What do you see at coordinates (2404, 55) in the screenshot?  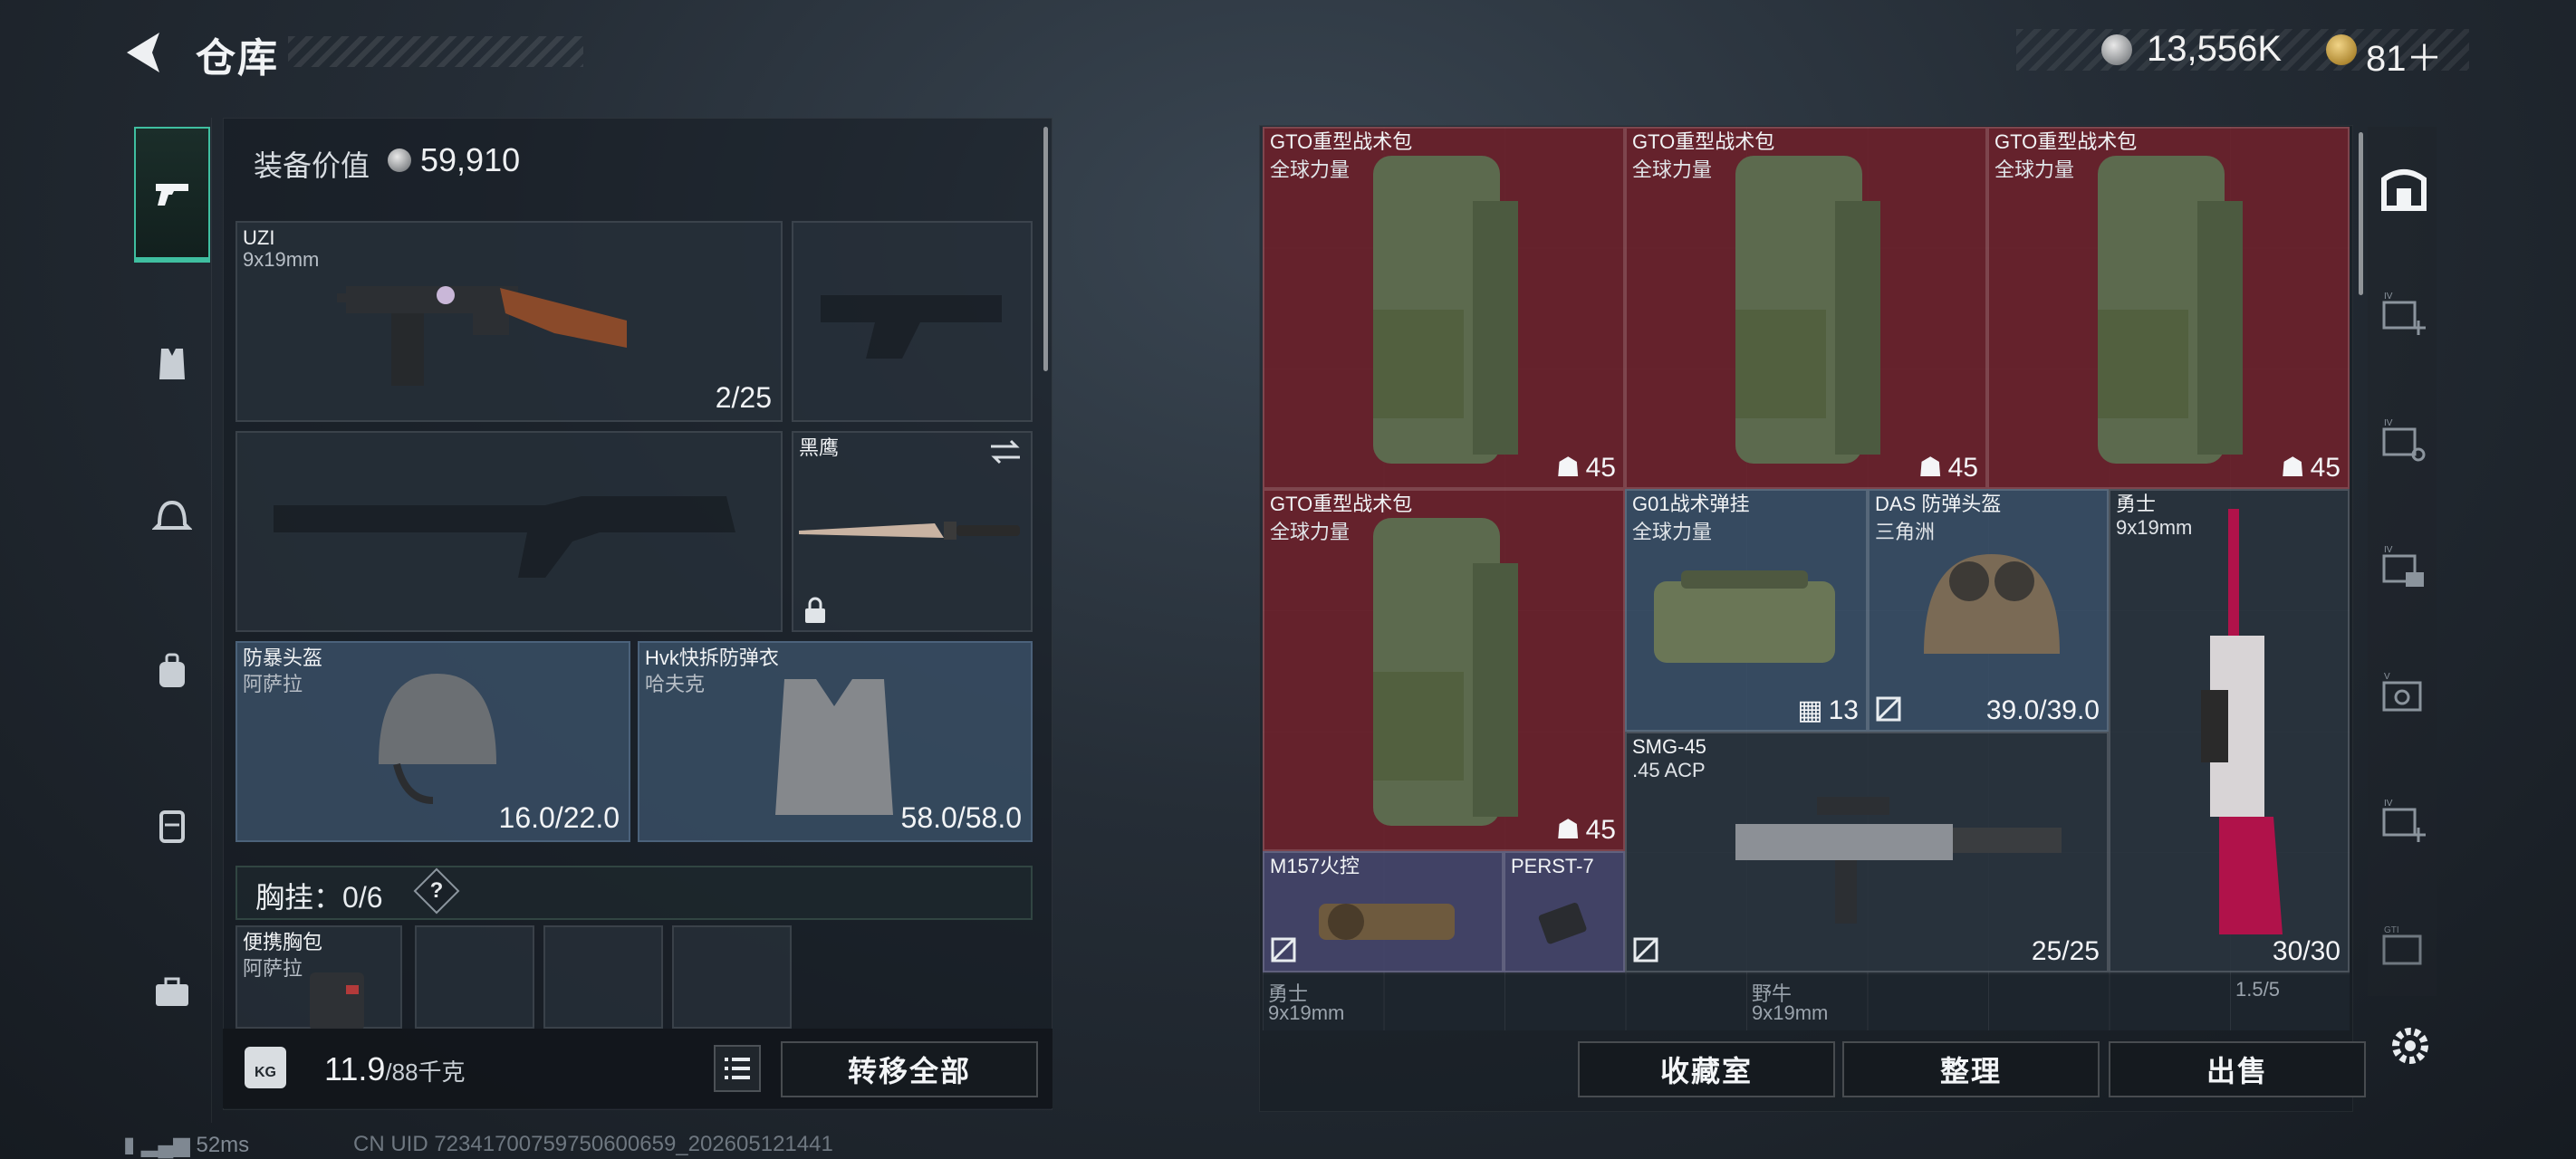 I see `ticket-amount: 81＋` at bounding box center [2404, 55].